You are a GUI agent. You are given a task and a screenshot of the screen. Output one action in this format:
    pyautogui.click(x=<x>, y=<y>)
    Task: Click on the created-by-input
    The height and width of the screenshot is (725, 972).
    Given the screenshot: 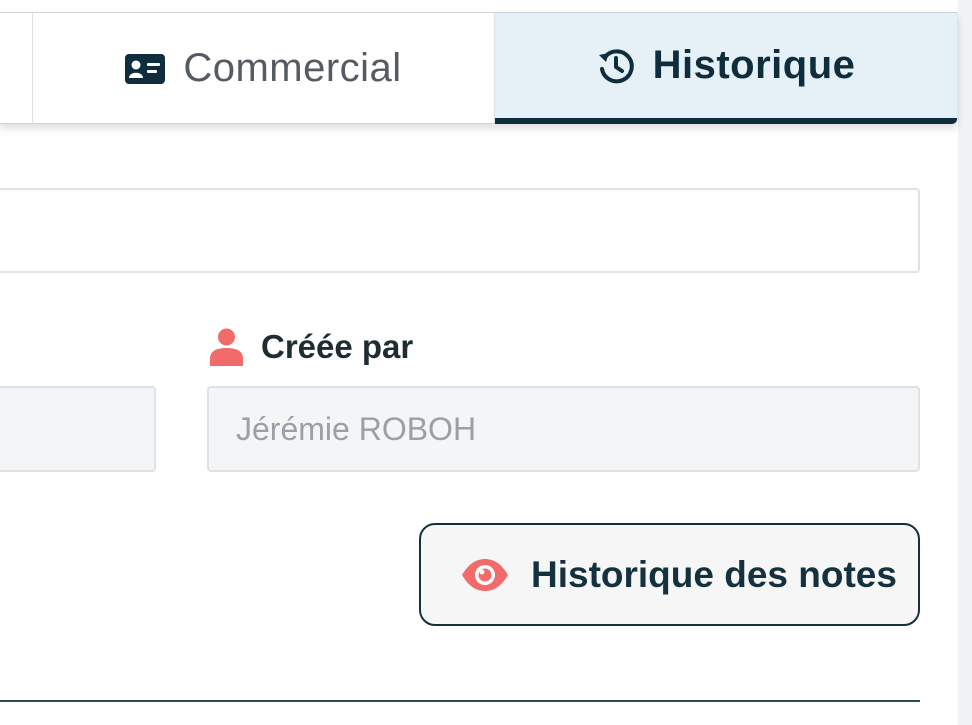 What is the action you would take?
    pyautogui.click(x=563, y=429)
    